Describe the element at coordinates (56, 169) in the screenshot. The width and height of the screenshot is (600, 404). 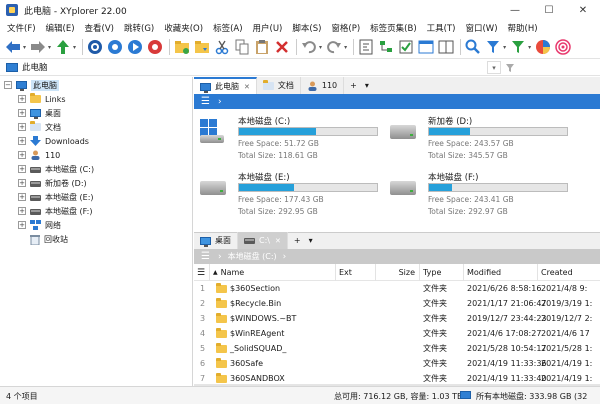
I see `tree-item-drive-c: + 本地磁盘 (C:)` at that location.